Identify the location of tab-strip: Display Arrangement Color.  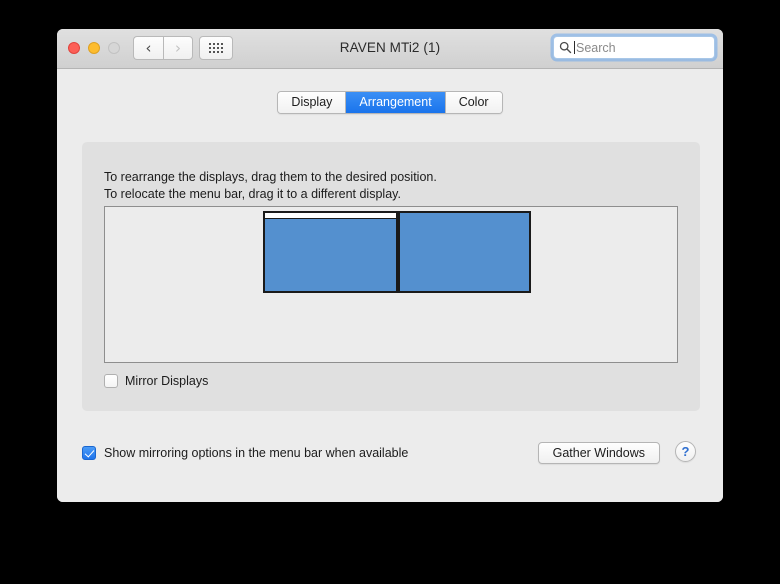
(390, 102).